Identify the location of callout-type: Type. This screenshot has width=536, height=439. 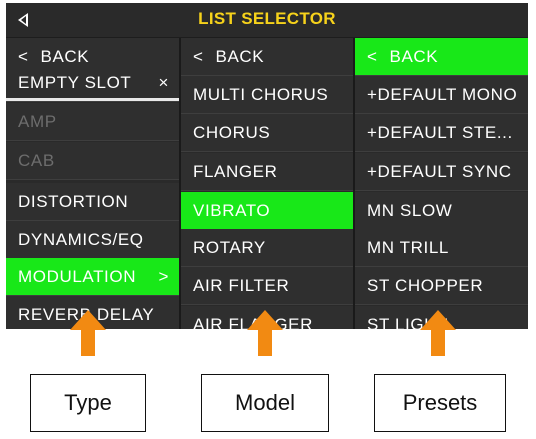
(88, 403).